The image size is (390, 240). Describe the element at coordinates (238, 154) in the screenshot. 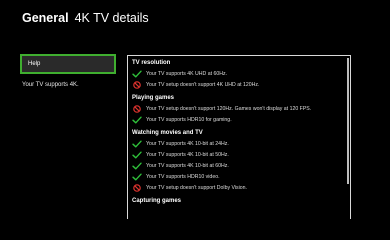

I see `check-row: Your TV supports 4K 10-bit at 50Hz.` at that location.